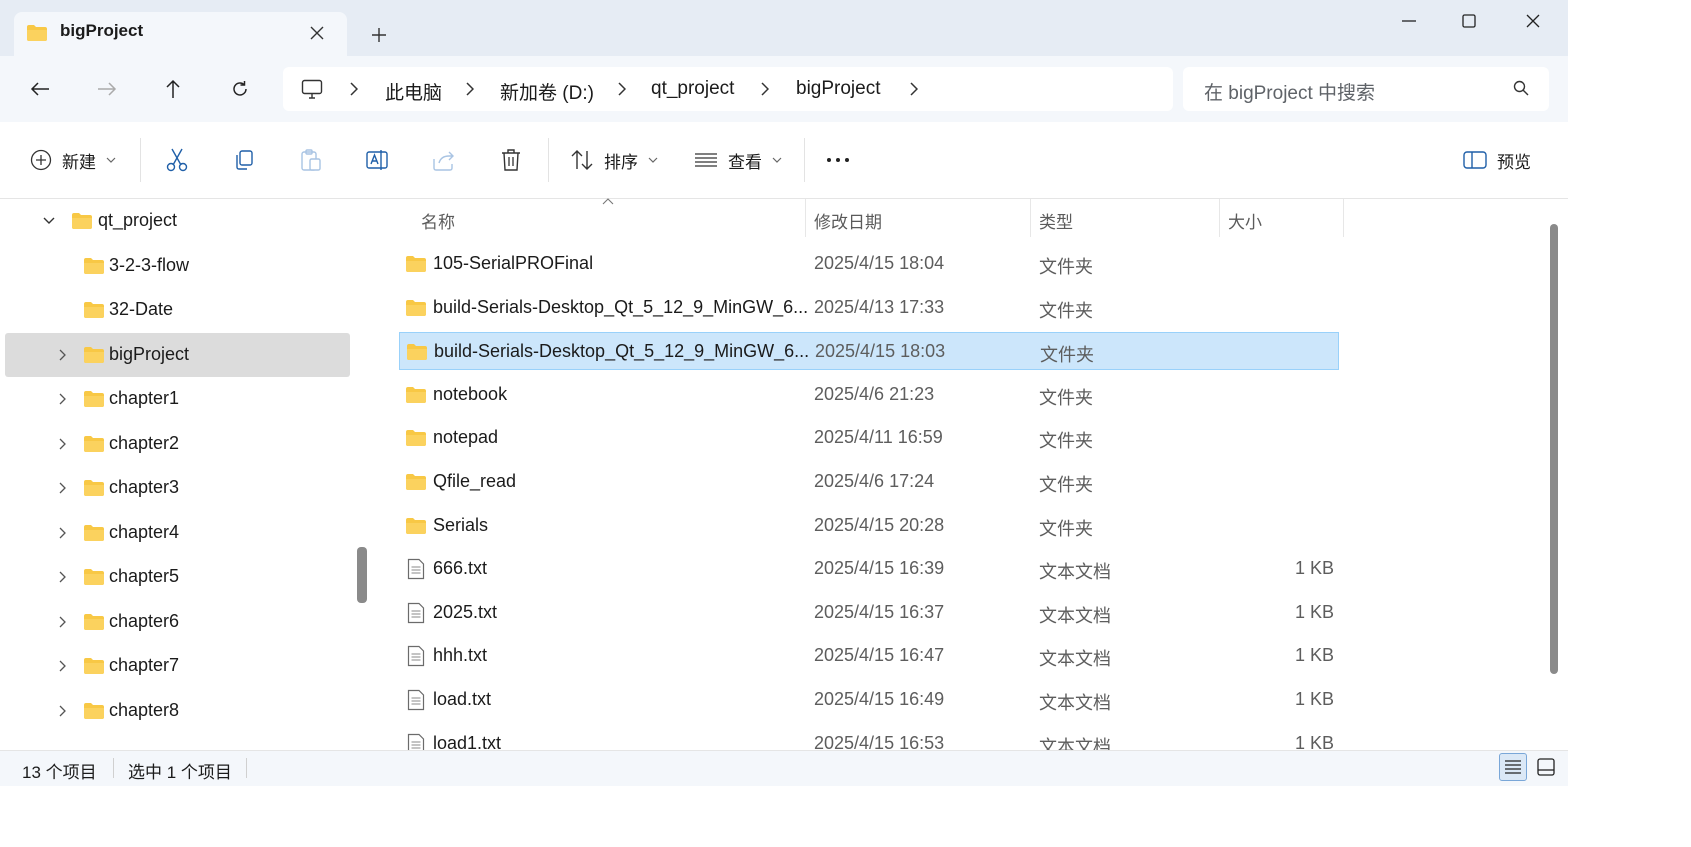 This screenshot has width=1691, height=847. I want to click on view-button: 查看, so click(738, 160).